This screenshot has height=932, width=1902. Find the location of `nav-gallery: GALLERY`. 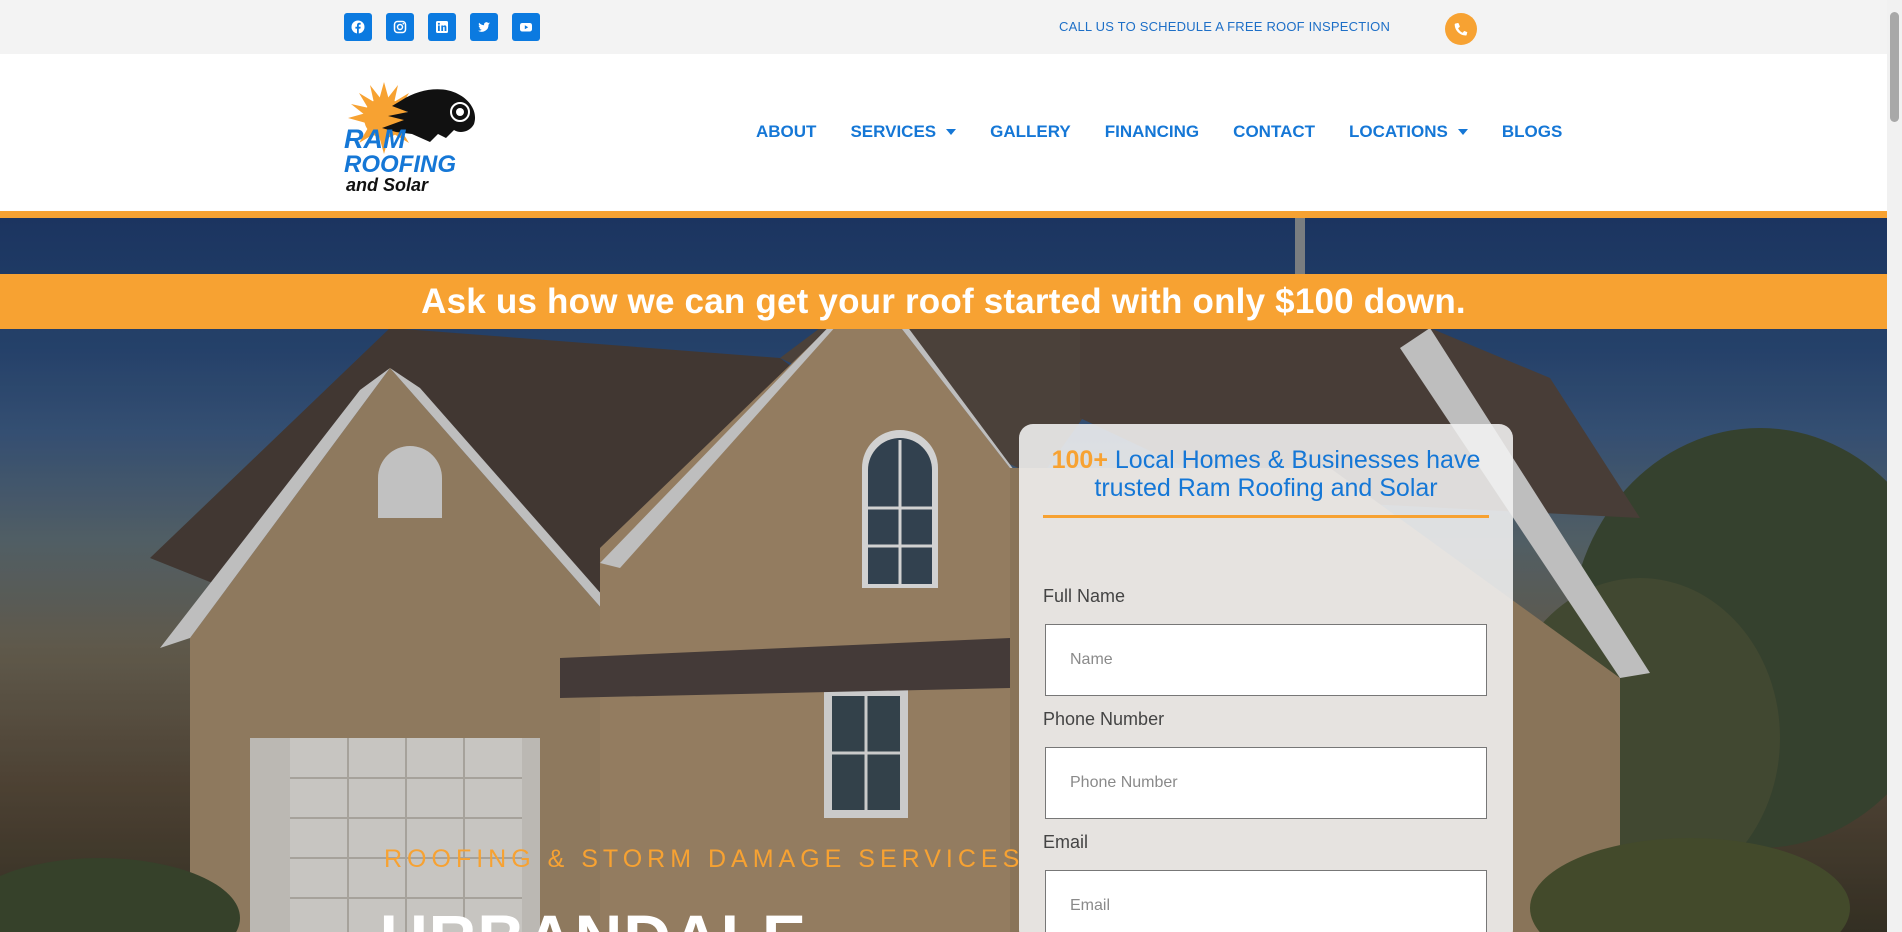

nav-gallery: GALLERY is located at coordinates (1030, 132).